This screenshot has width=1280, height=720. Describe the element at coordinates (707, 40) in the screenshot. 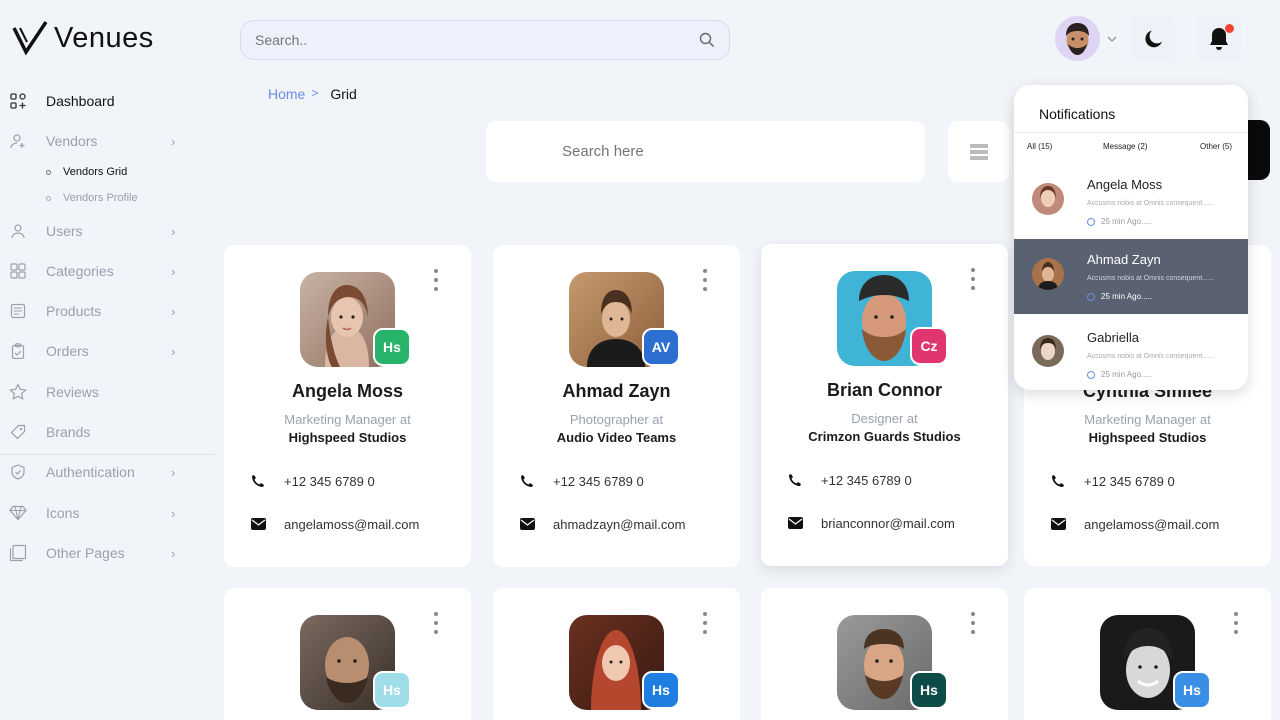

I see `search-icon` at that location.